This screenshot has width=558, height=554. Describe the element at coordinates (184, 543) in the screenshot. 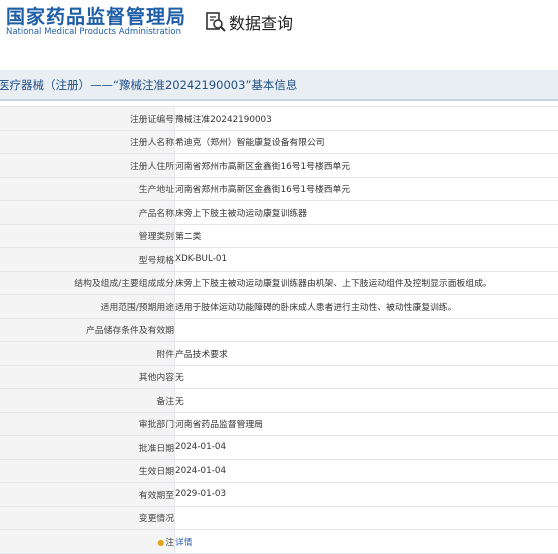

I see `details-link: 详情` at that location.